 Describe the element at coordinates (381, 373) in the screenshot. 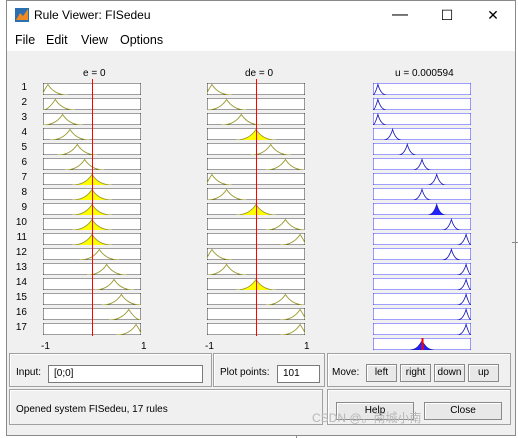

I see `move-left-button: left` at that location.